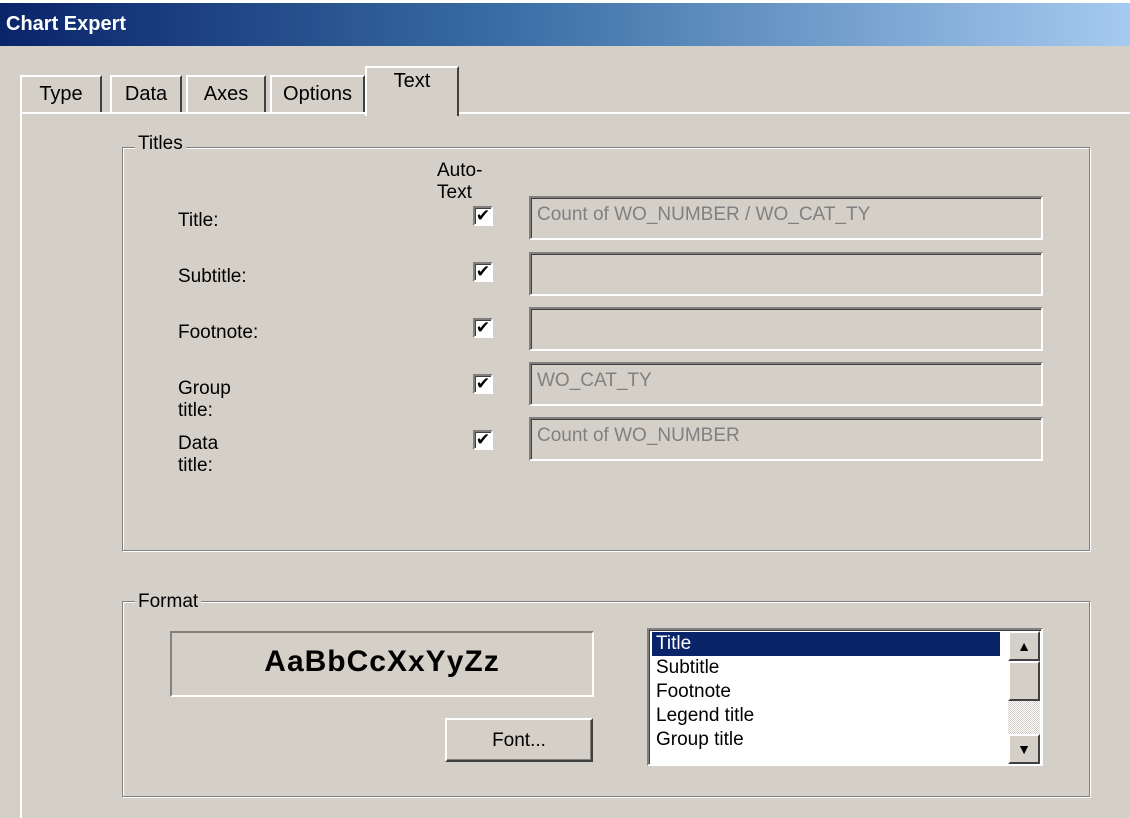 The height and width of the screenshot is (818, 1130). What do you see at coordinates (826, 716) in the screenshot?
I see `list-item-legend-title: Legend title` at bounding box center [826, 716].